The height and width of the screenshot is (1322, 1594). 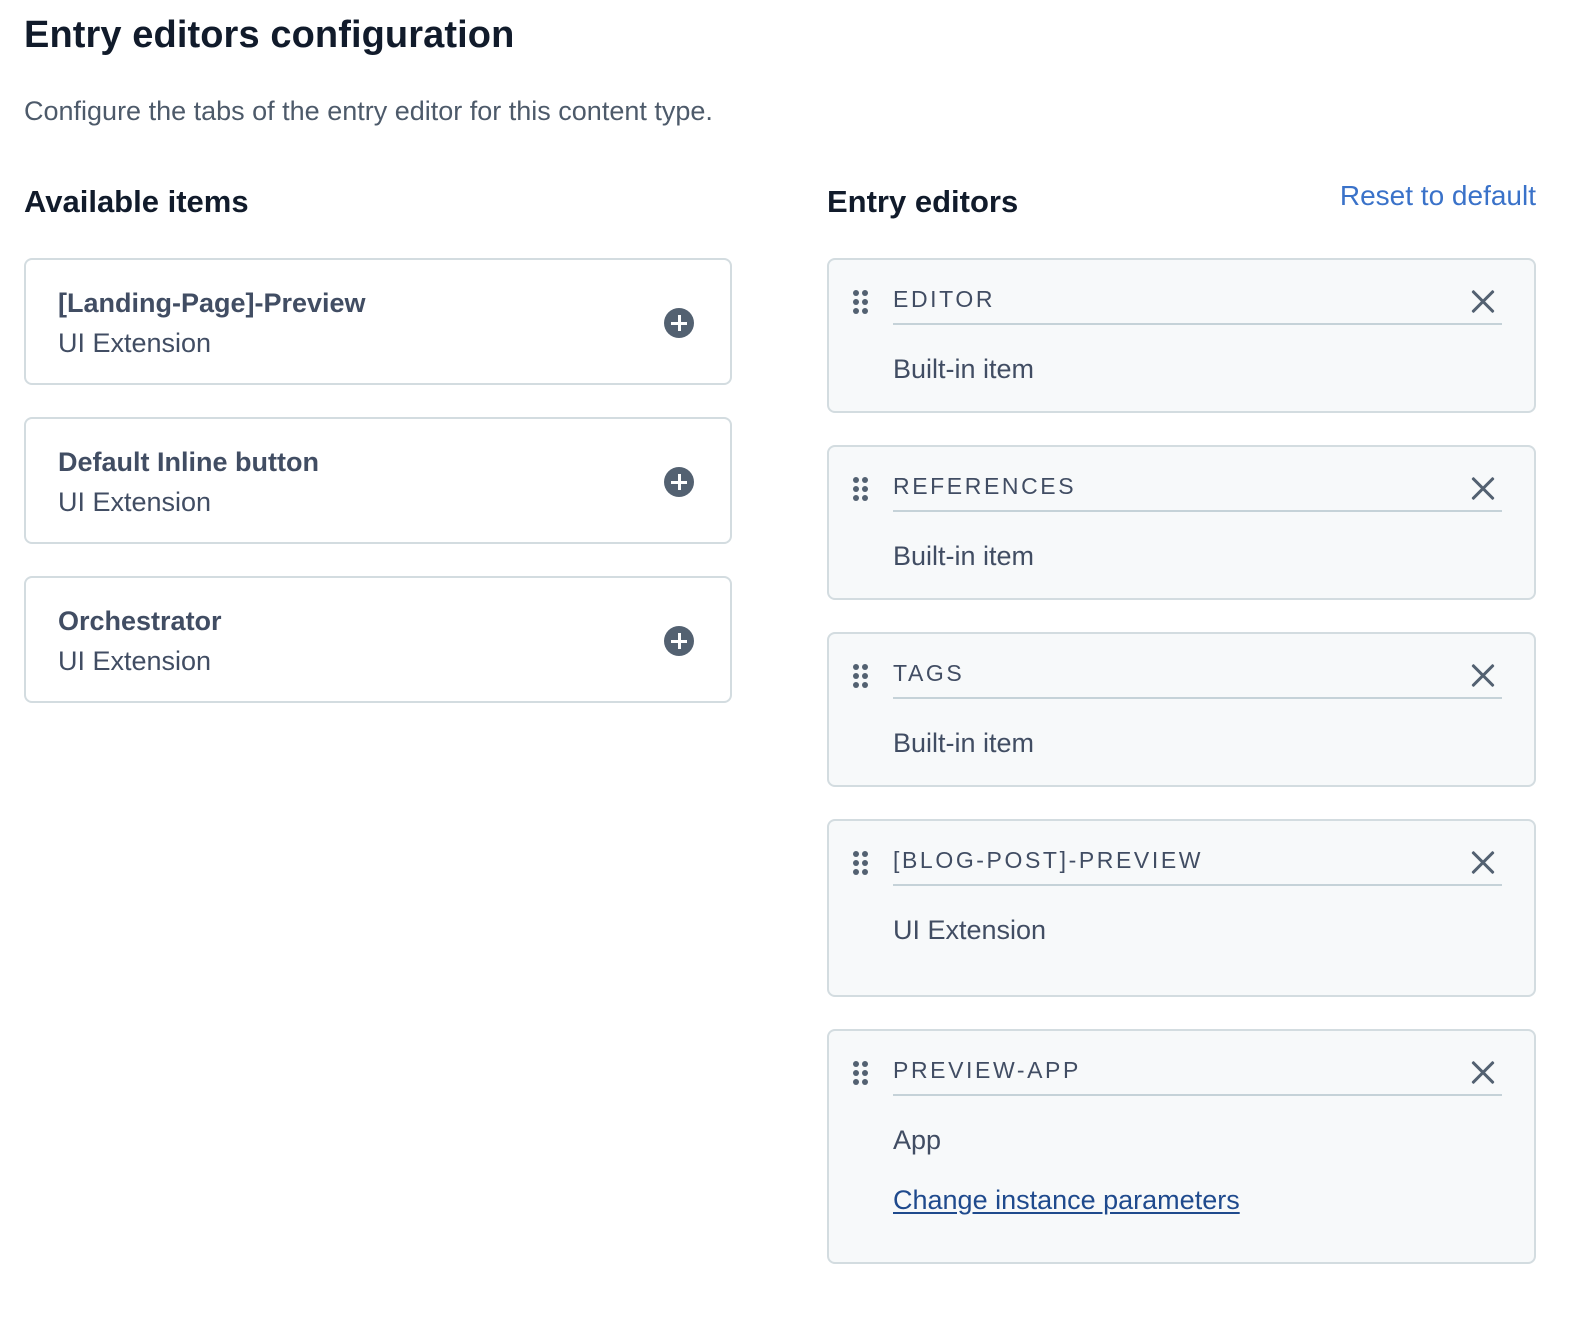 I want to click on entry-editor-type: App, so click(x=917, y=1140).